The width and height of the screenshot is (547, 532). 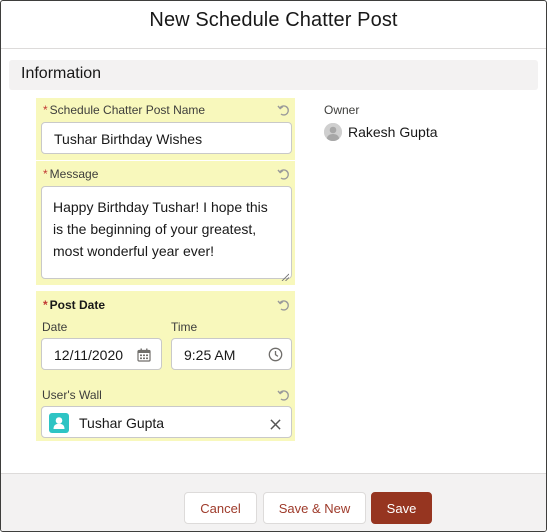 I want to click on owner-name: Rakesh Gupta, so click(x=393, y=132).